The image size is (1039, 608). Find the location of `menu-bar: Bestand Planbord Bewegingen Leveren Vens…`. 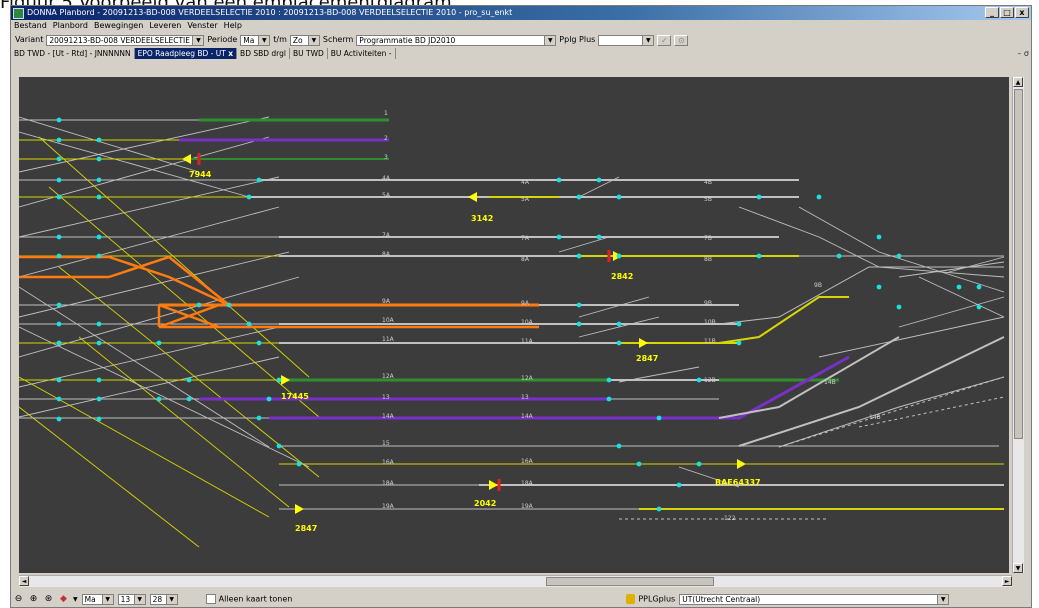

menu-bar: Bestand Planbord Bewegingen Leveren Vens… is located at coordinates (521, 26).